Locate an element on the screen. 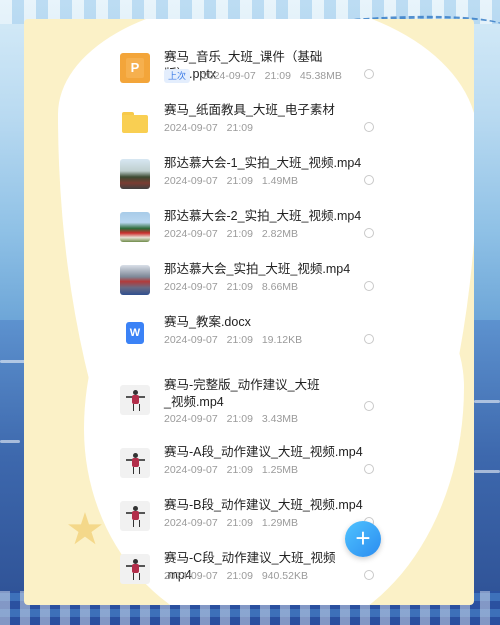 The width and height of the screenshot is (500, 625). file-size: 45.38MB is located at coordinates (320, 76).